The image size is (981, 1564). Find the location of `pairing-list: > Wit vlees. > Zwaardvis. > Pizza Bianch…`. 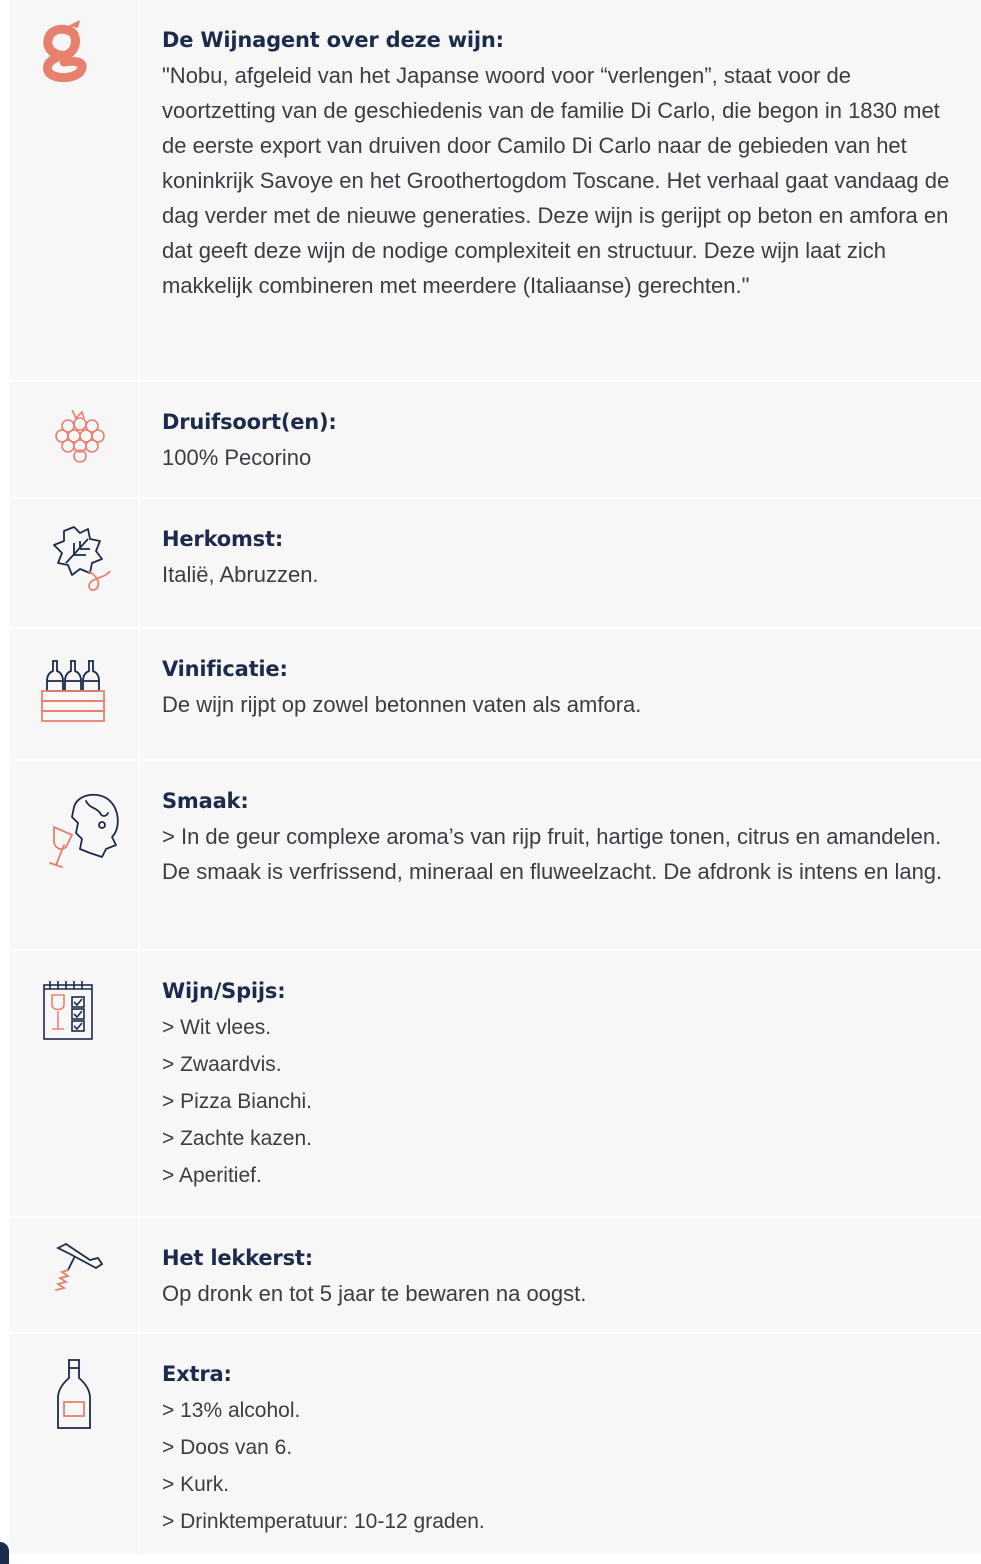

pairing-list: > Wit vlees. > Zwaardvis. > Pizza Bianch… is located at coordinates (563, 1101).